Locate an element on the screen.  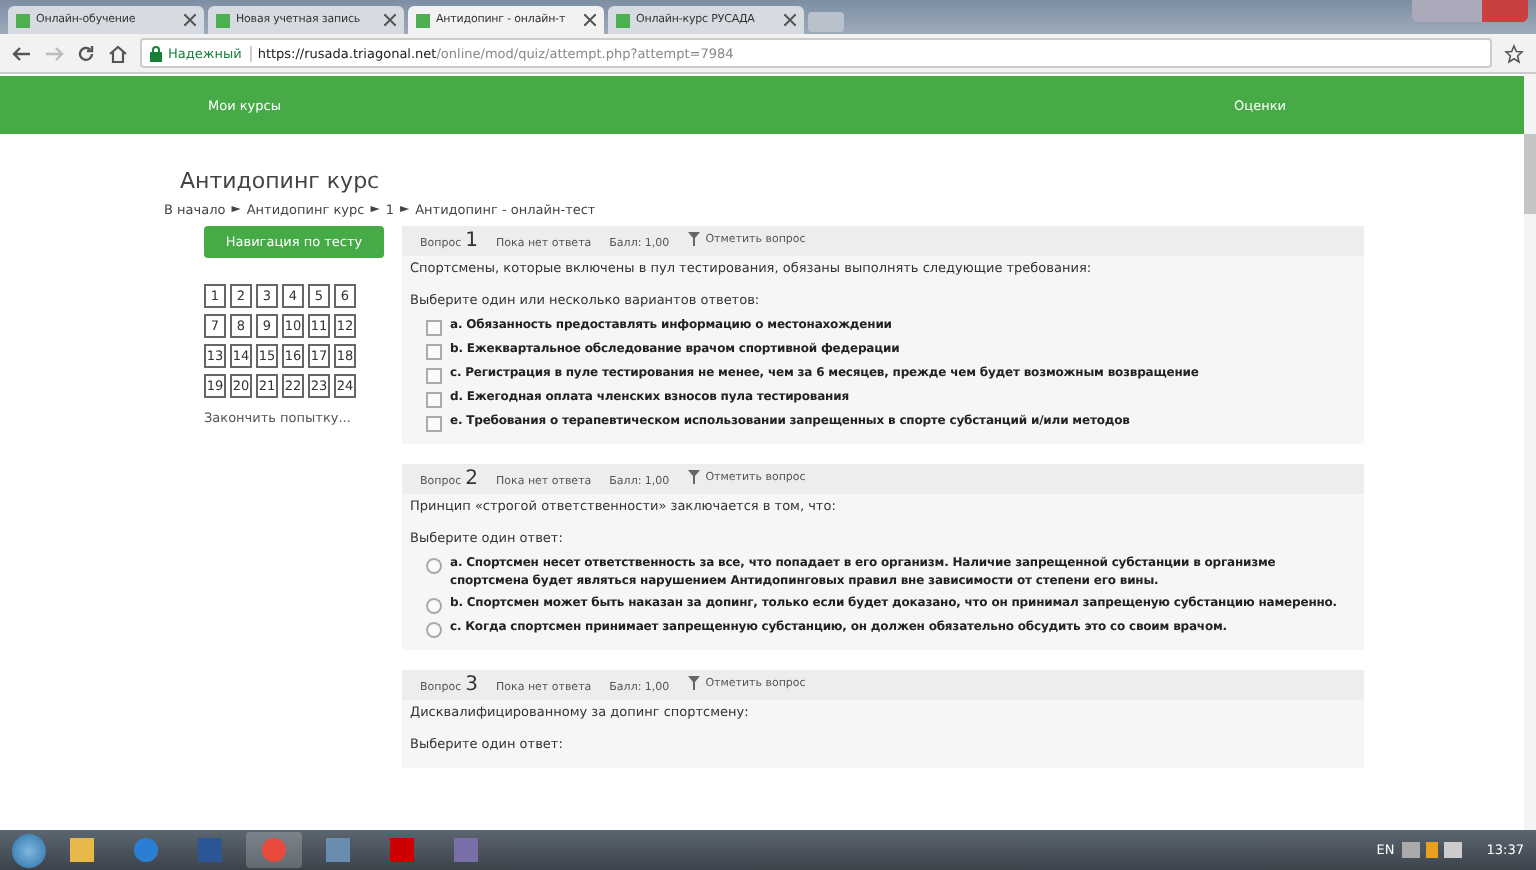
home-icon is located at coordinates (118, 53).